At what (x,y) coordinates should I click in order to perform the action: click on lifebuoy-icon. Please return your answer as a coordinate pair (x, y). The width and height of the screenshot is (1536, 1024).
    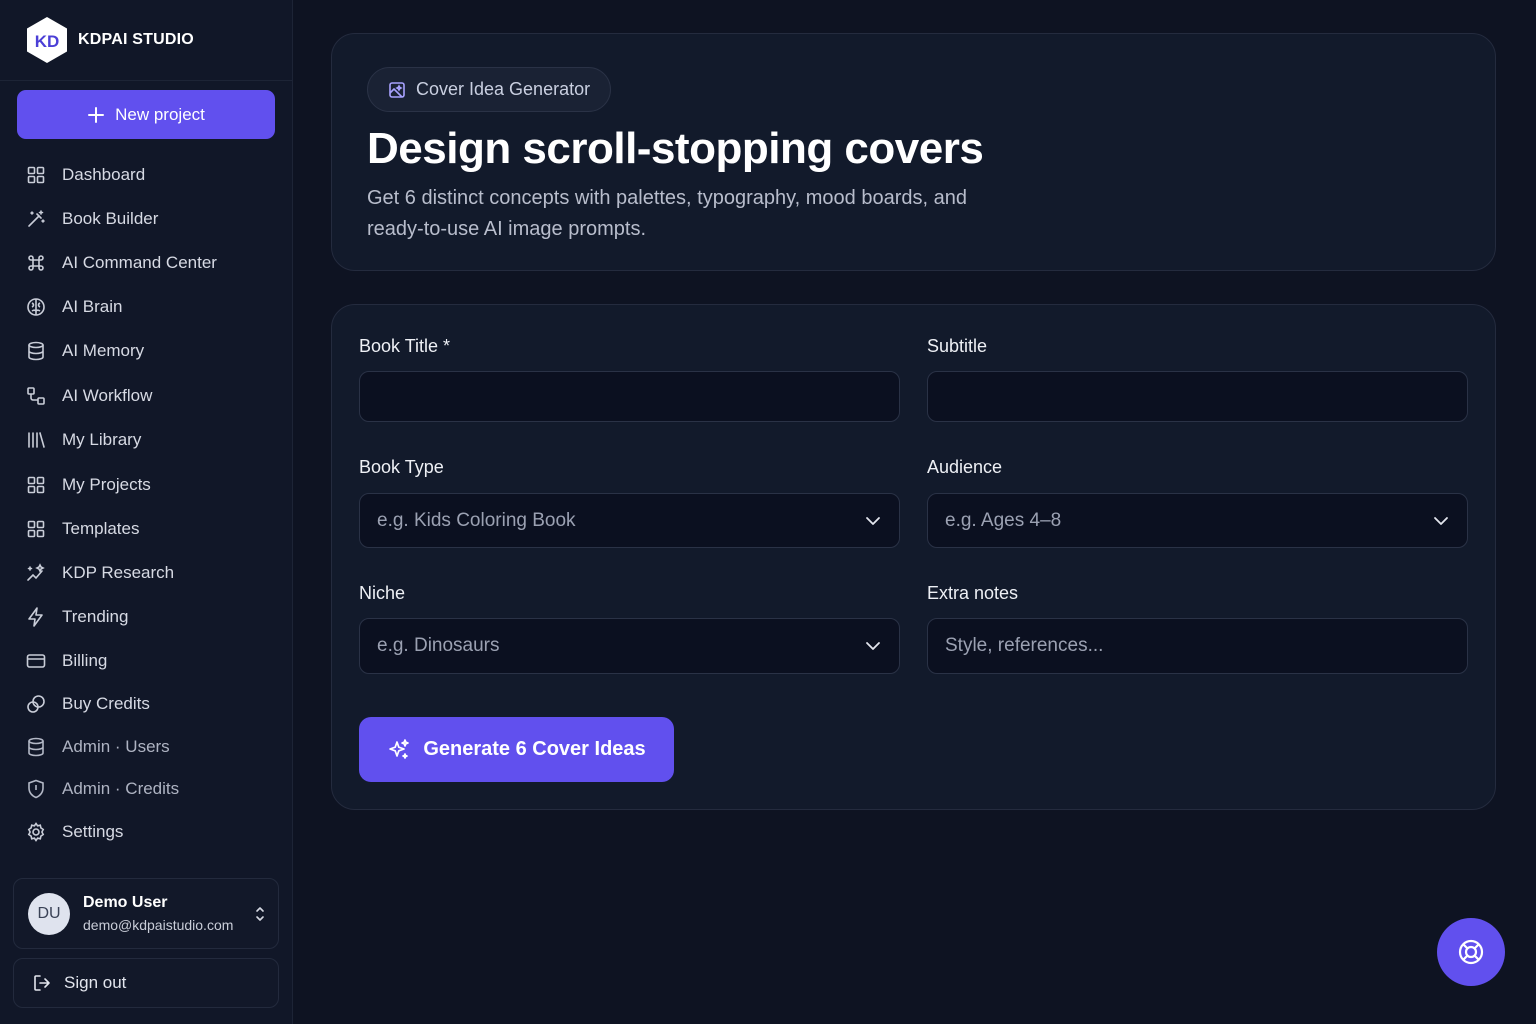
    Looking at the image, I should click on (1471, 952).